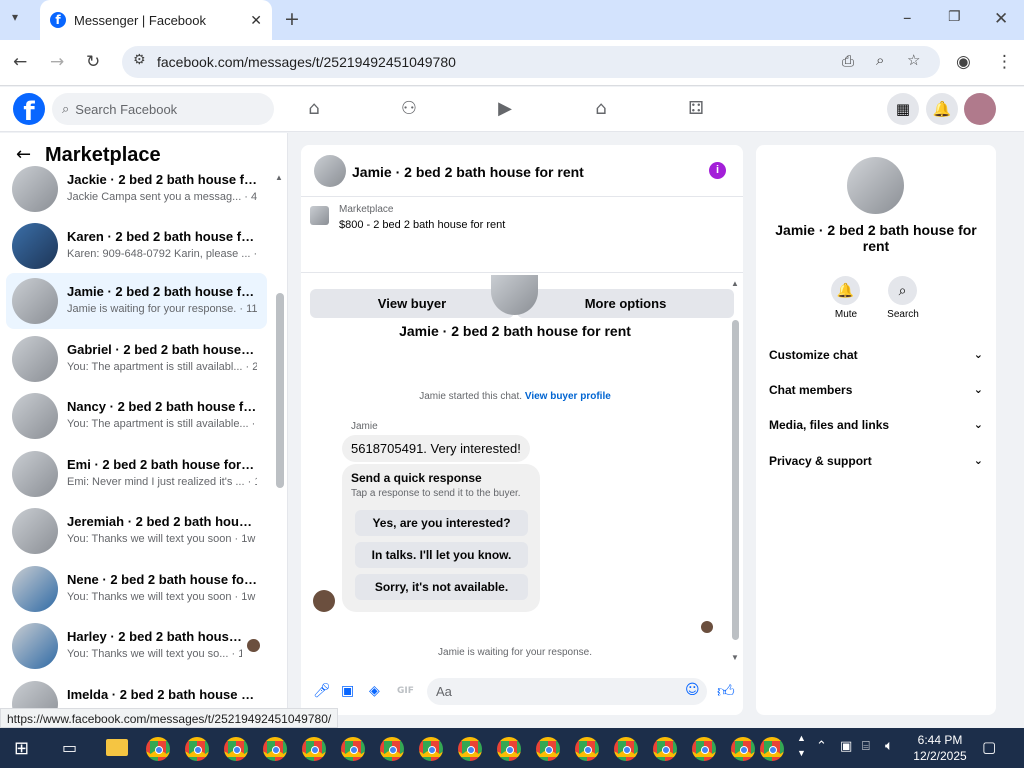  I want to click on maximize-icon: ❐, so click(954, 17).